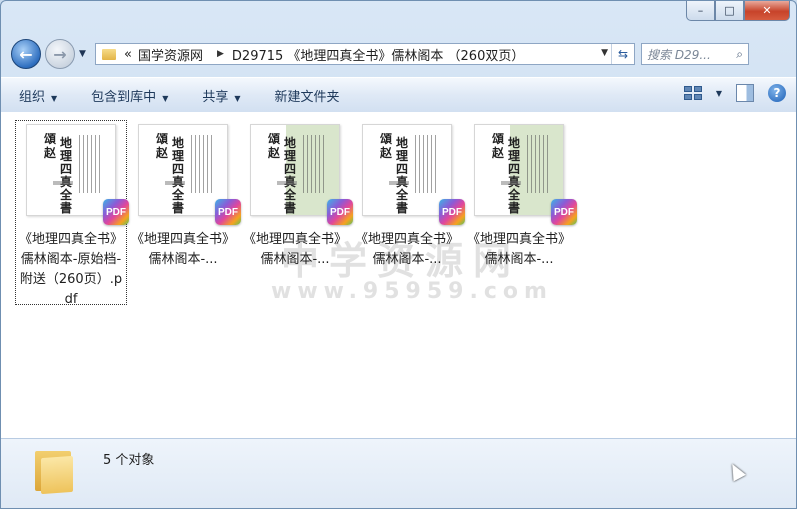  Describe the element at coordinates (719, 93) in the screenshot. I see `view-dropdown-icon: ▼` at that location.